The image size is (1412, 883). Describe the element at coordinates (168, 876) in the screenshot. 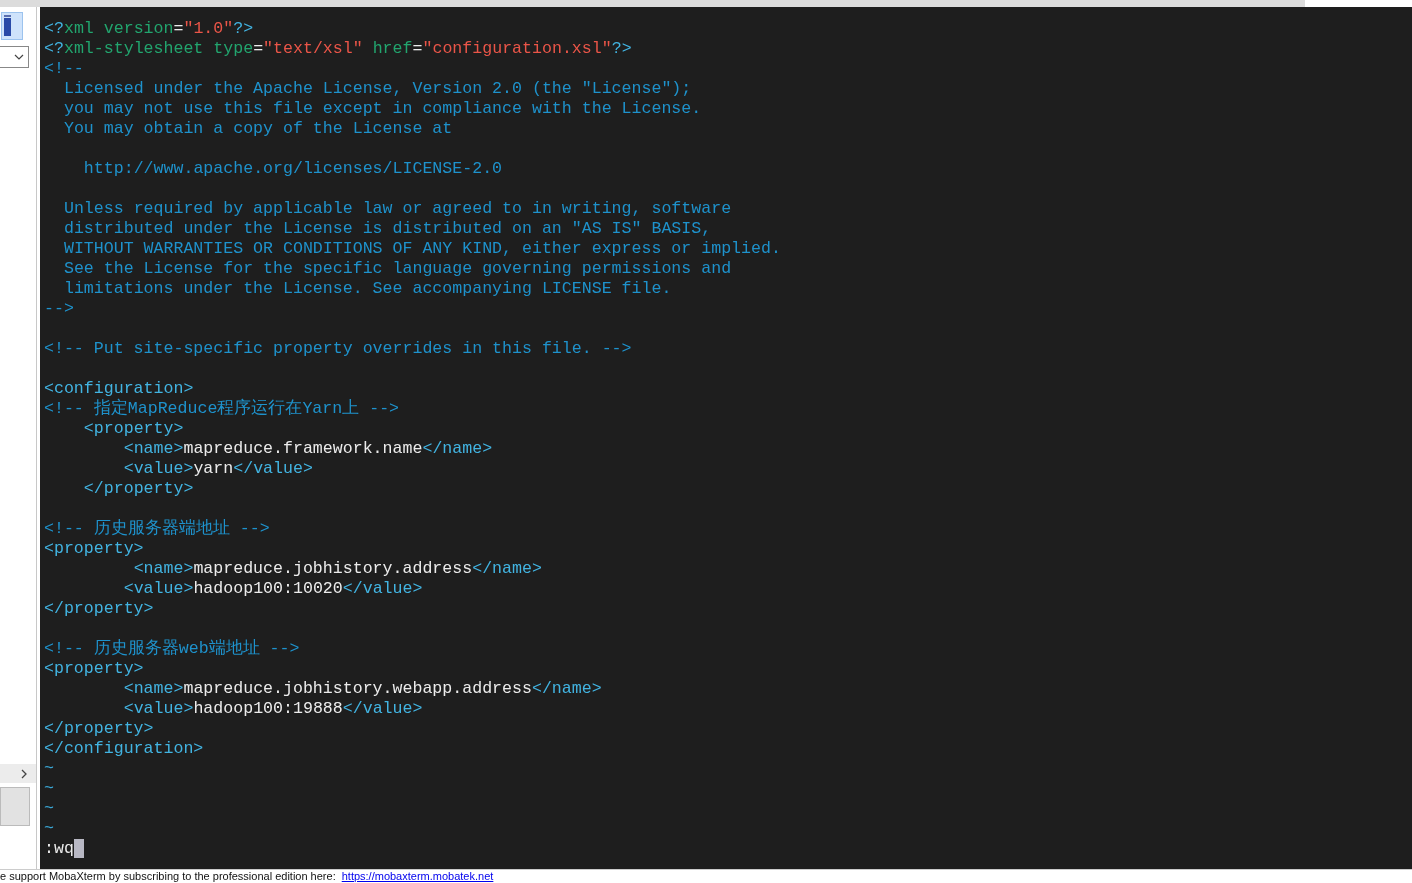

I see `status-message: e support MobaXterm by subscribing to the professional edition here:` at that location.